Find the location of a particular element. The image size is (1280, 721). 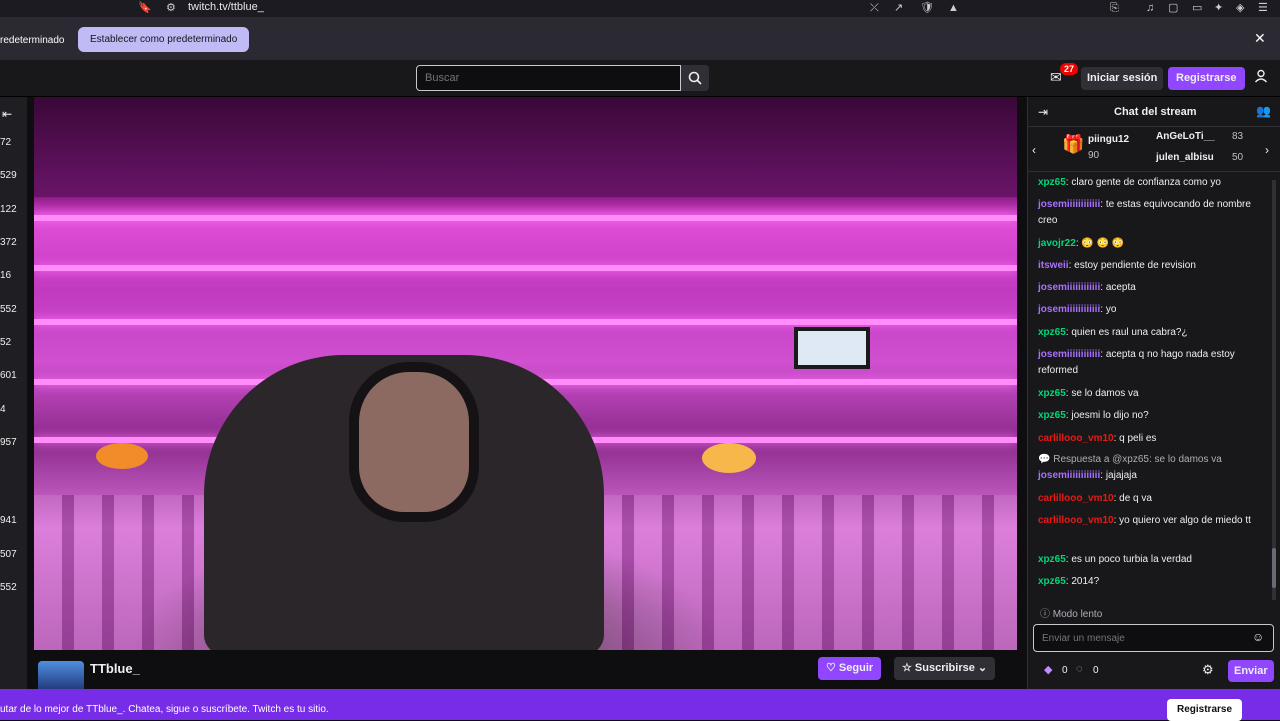

settings-gear-icon: ⚙ is located at coordinates (1208, 670).